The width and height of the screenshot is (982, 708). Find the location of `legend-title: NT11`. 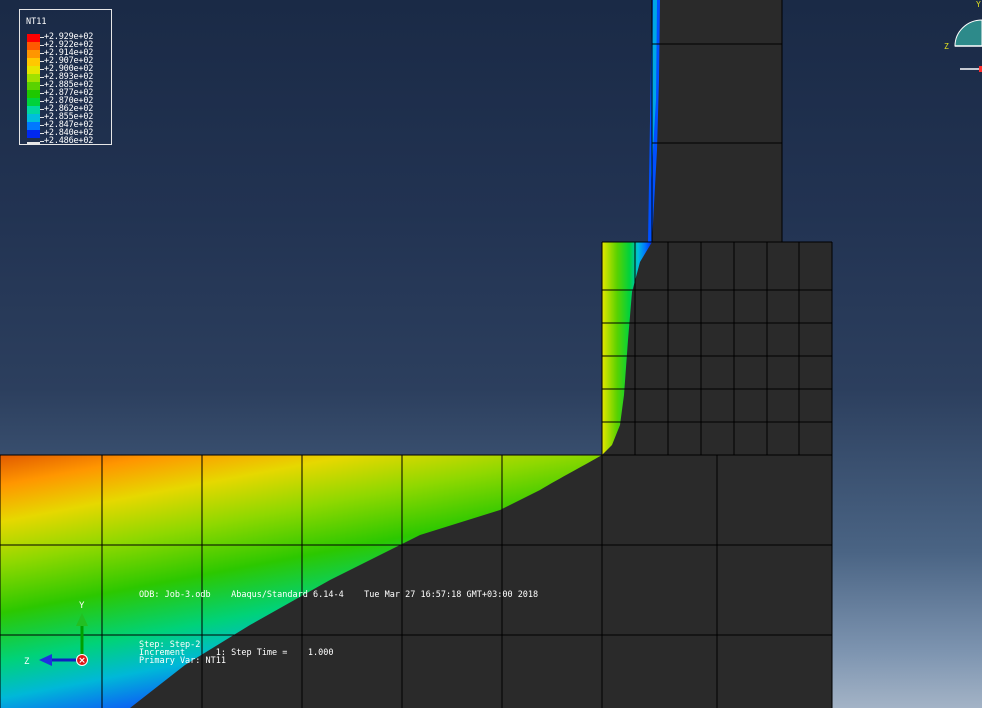

legend-title: NT11 is located at coordinates (36, 22).